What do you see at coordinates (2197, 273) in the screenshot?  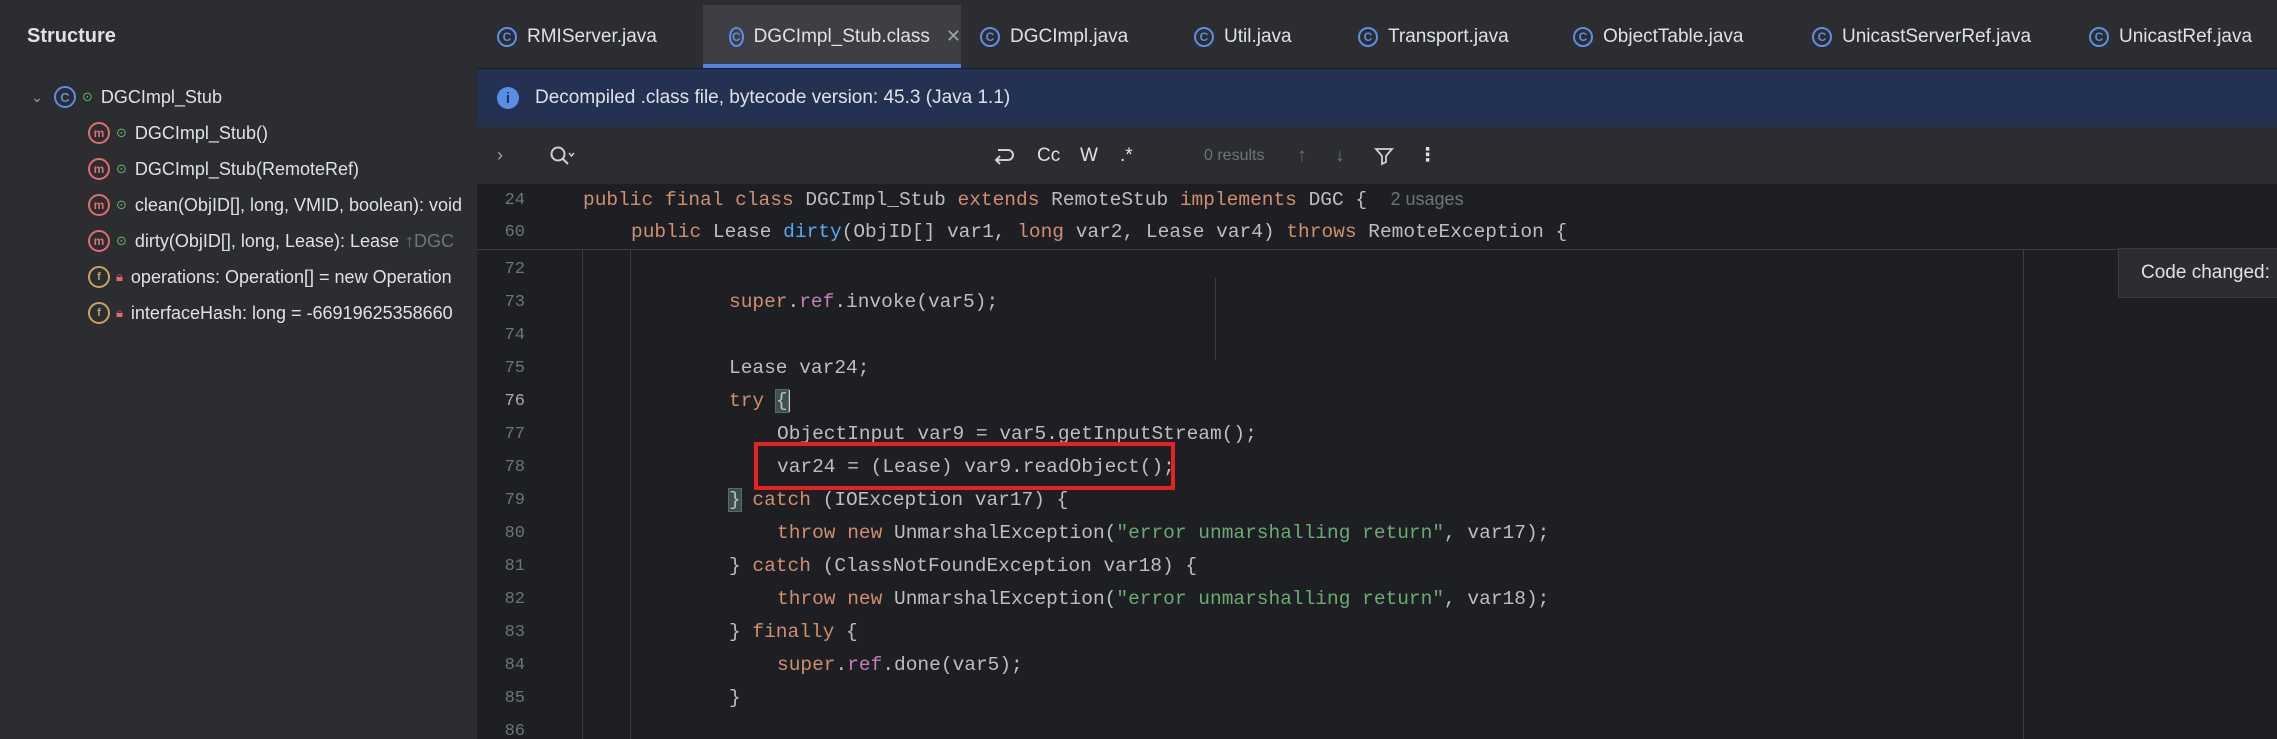 I see `code-changed-popup: Code changed:` at bounding box center [2197, 273].